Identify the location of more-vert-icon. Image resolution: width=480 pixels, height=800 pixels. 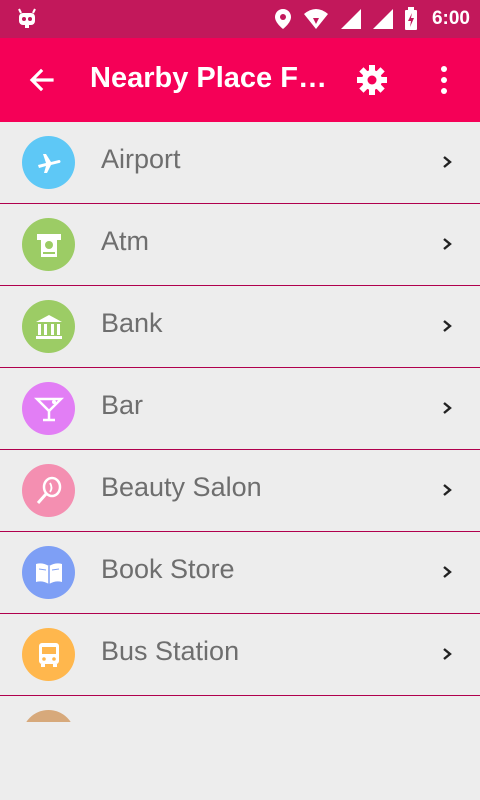
(444, 80).